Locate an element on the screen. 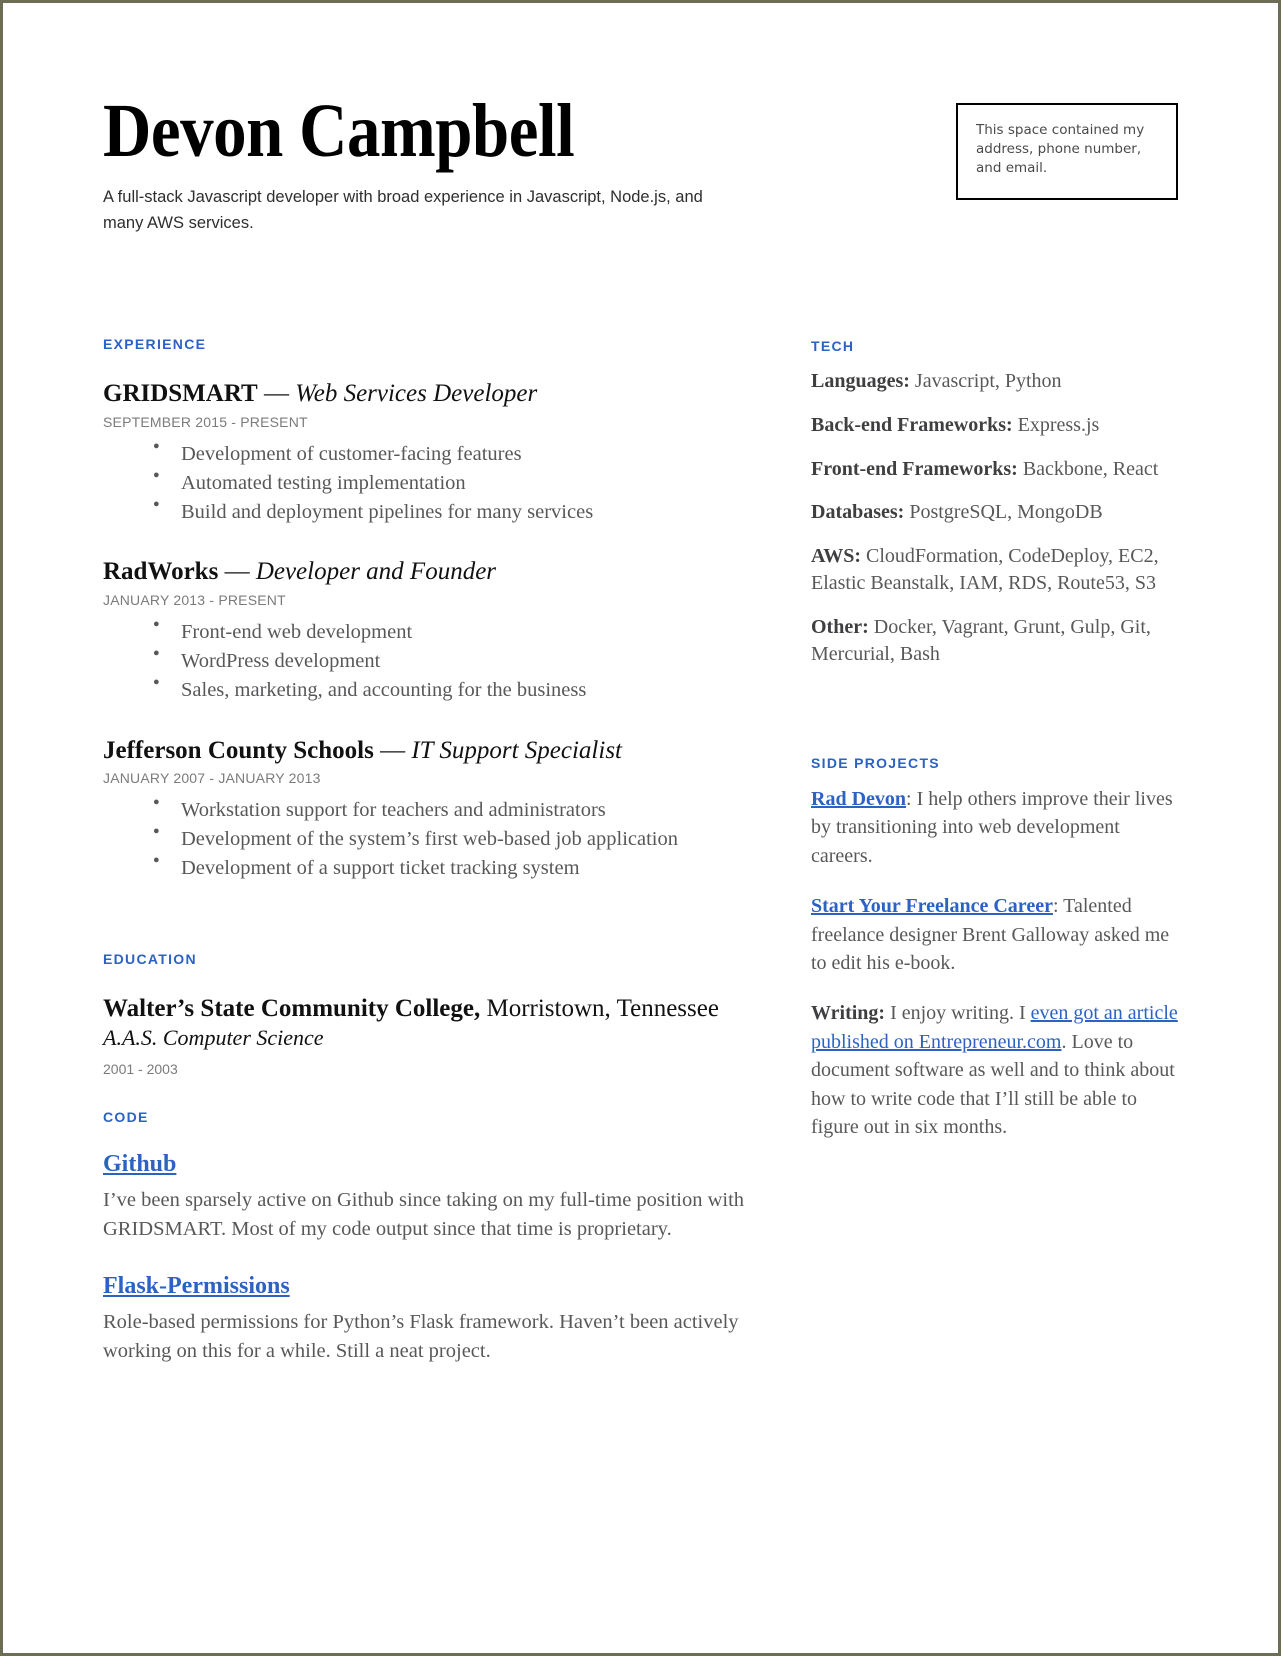  job-title: GRIDSMART — Web Services Developer is located at coordinates (427, 393).